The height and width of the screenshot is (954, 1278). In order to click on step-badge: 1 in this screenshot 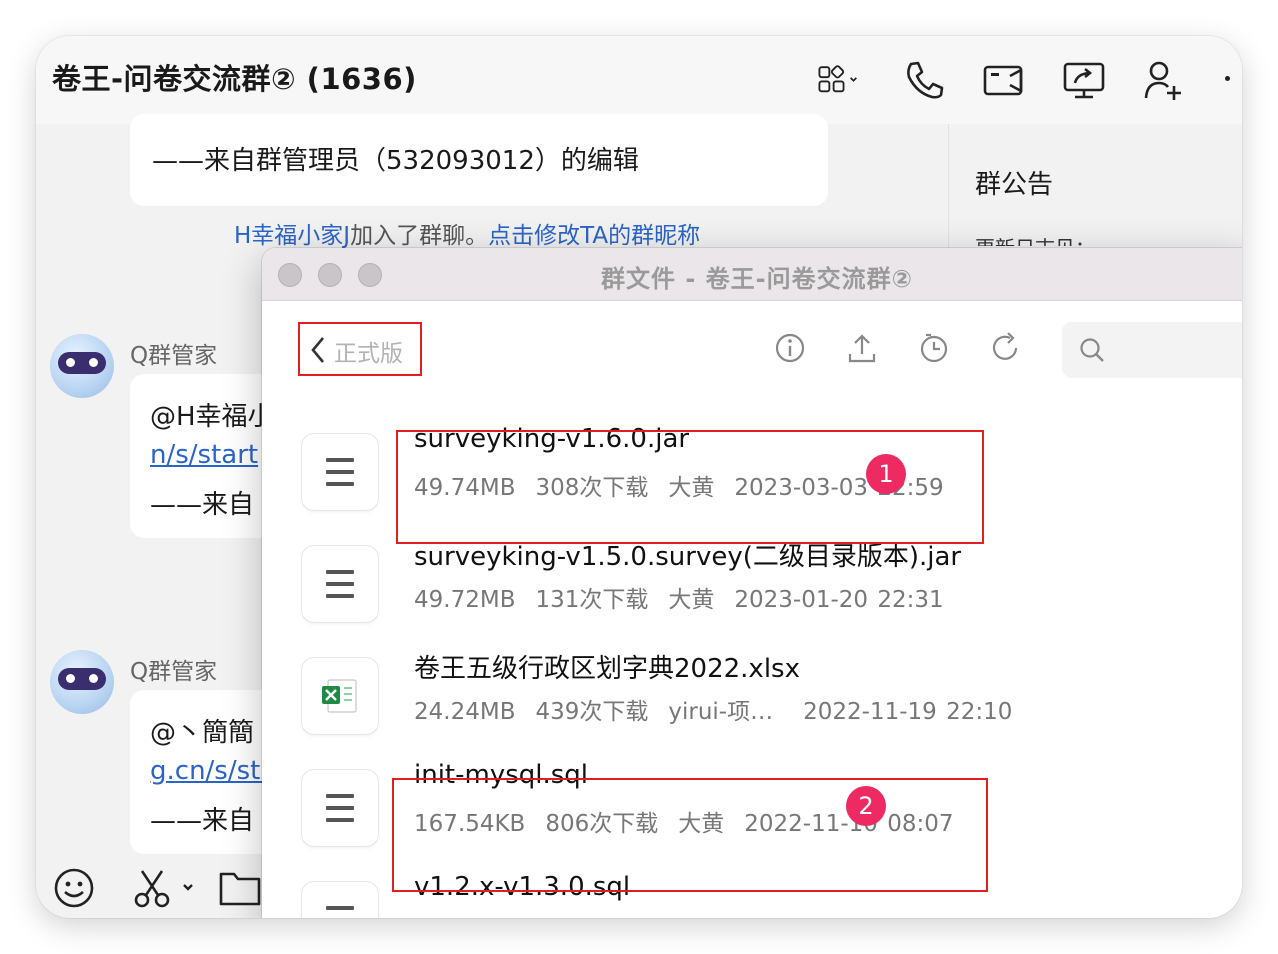, I will do `click(886, 474)`.